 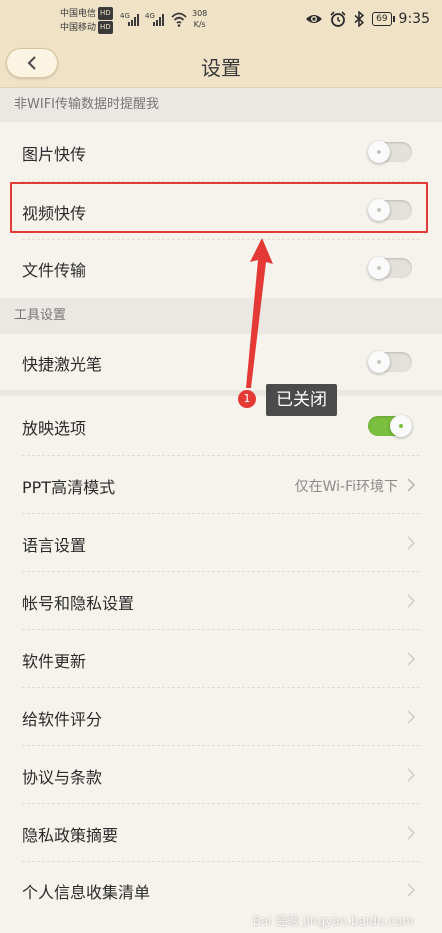 I want to click on annotation-arrow-icon, so click(x=259, y=313).